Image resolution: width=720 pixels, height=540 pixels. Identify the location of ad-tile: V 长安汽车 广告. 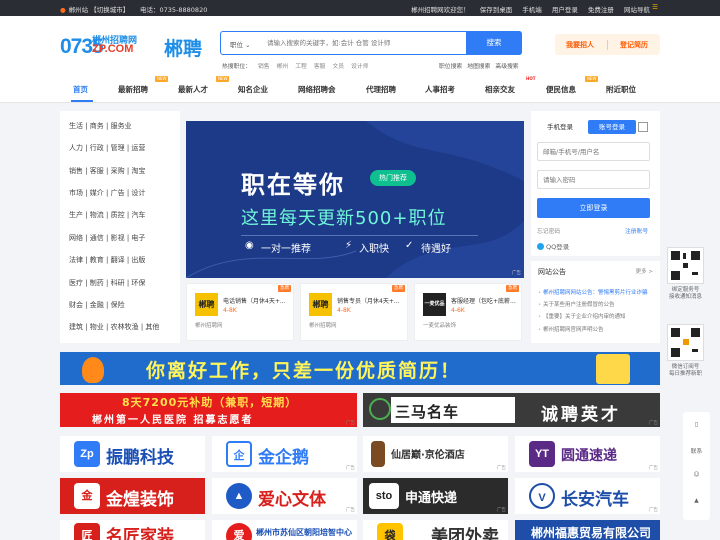
(587, 496).